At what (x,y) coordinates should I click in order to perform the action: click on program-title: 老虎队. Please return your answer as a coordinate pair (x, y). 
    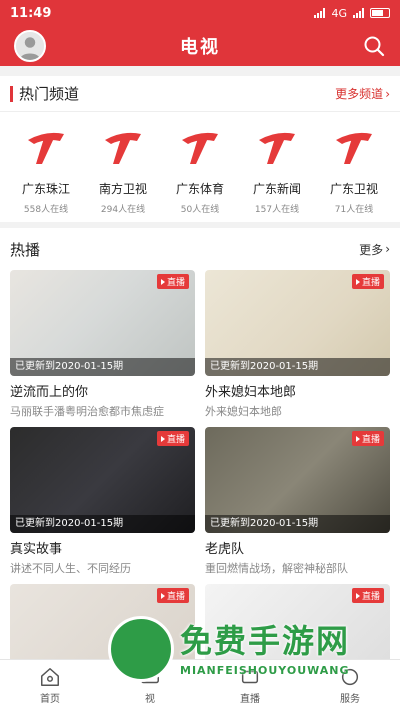
    Looking at the image, I should click on (225, 549).